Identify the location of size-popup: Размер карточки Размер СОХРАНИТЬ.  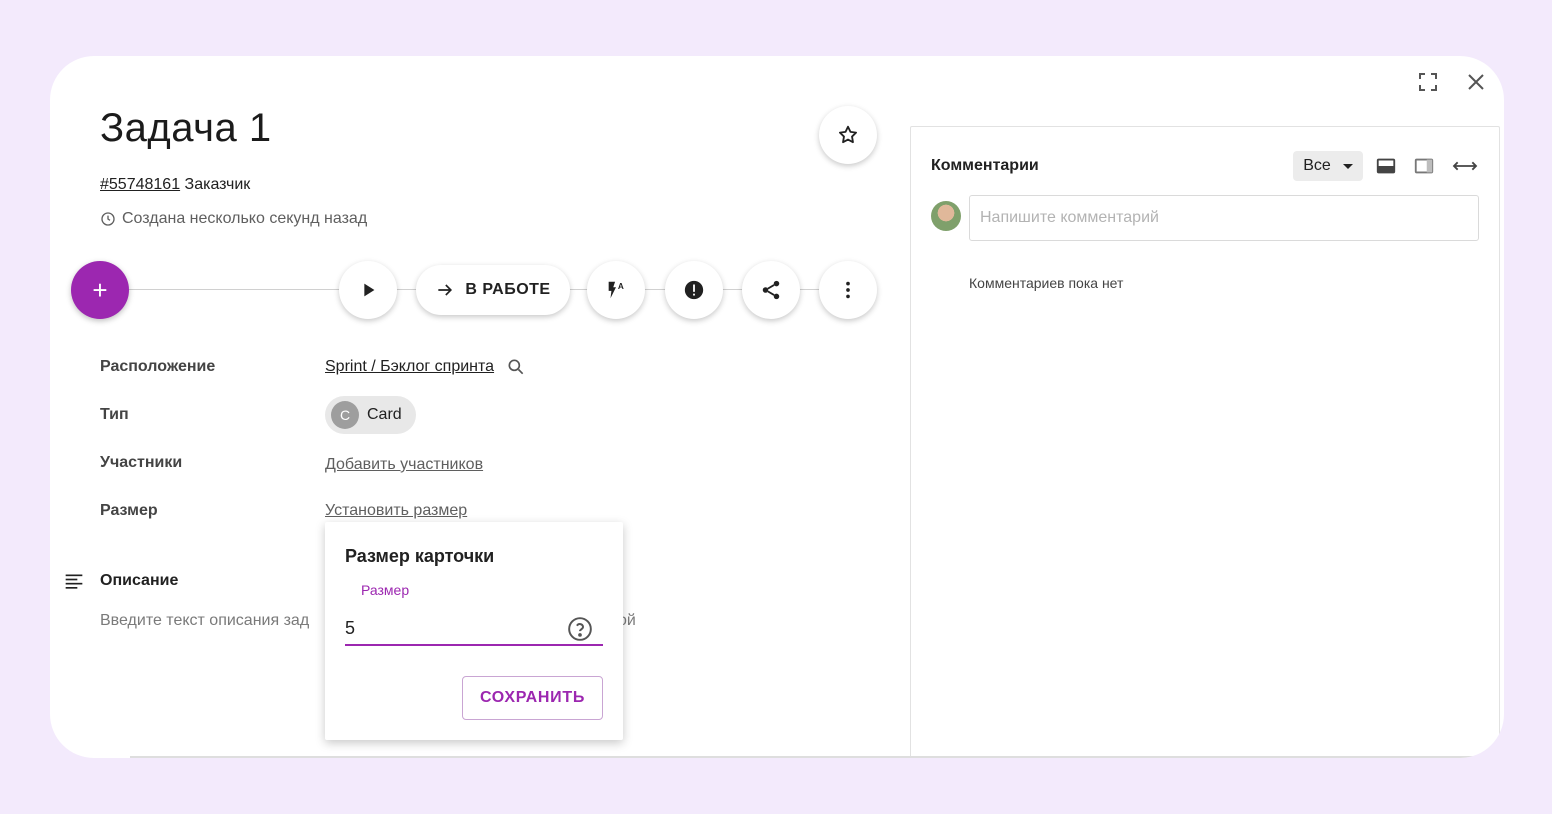
(474, 631).